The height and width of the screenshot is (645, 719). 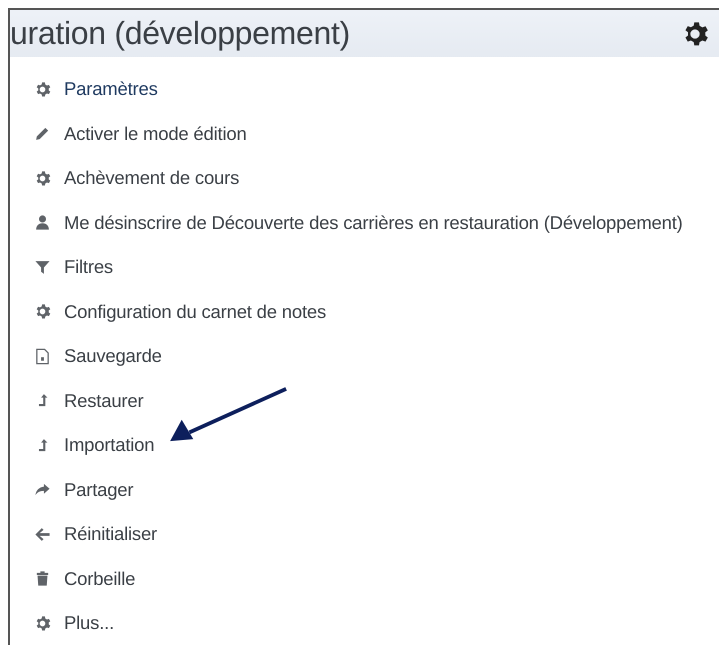 I want to click on trash-icon, so click(x=42, y=579).